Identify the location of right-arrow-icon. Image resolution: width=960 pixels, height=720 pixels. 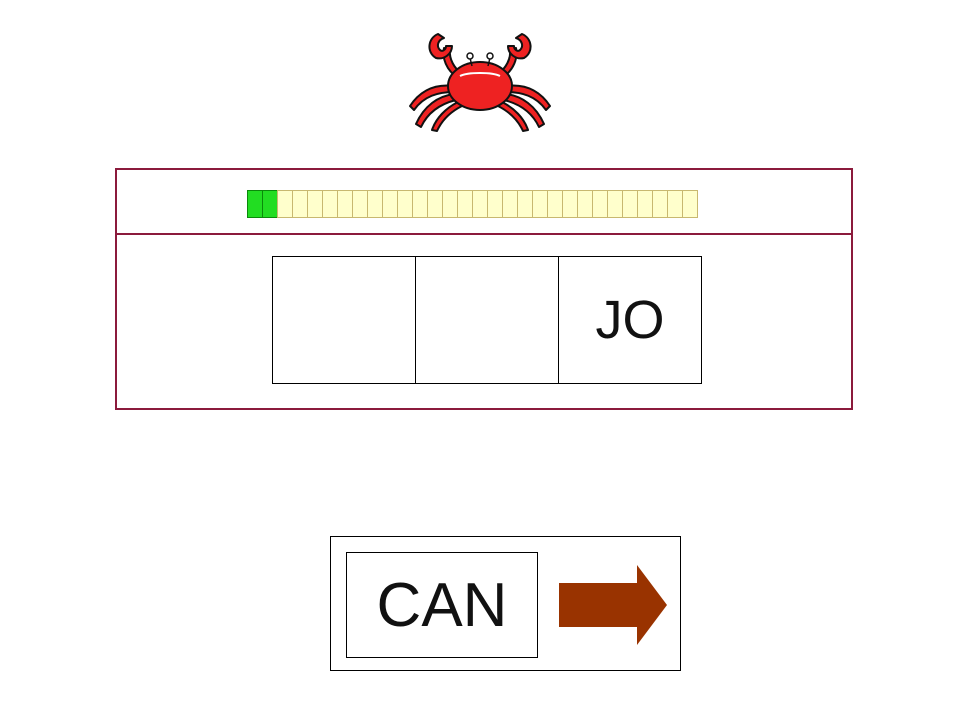
(612, 605).